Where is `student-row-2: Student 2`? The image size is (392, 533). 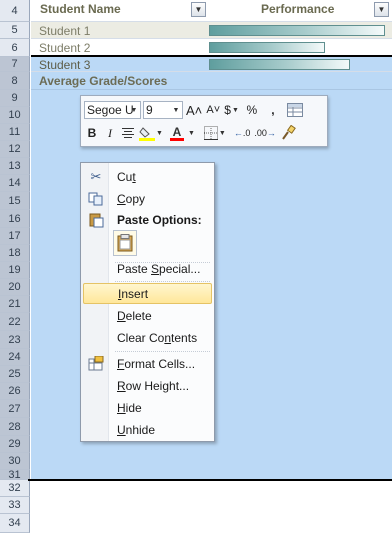
student-row-2: Student 2 is located at coordinates (211, 47).